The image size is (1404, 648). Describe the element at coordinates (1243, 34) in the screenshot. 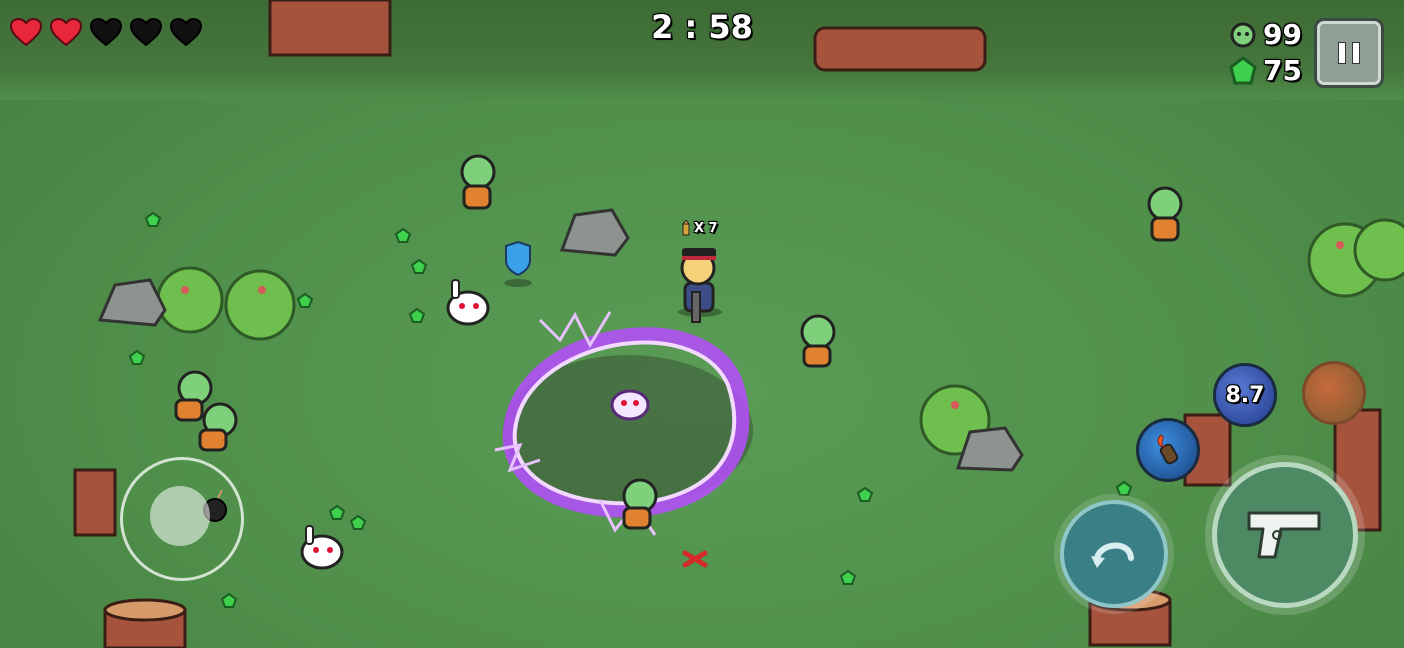

I see `zombie-head-icon` at that location.